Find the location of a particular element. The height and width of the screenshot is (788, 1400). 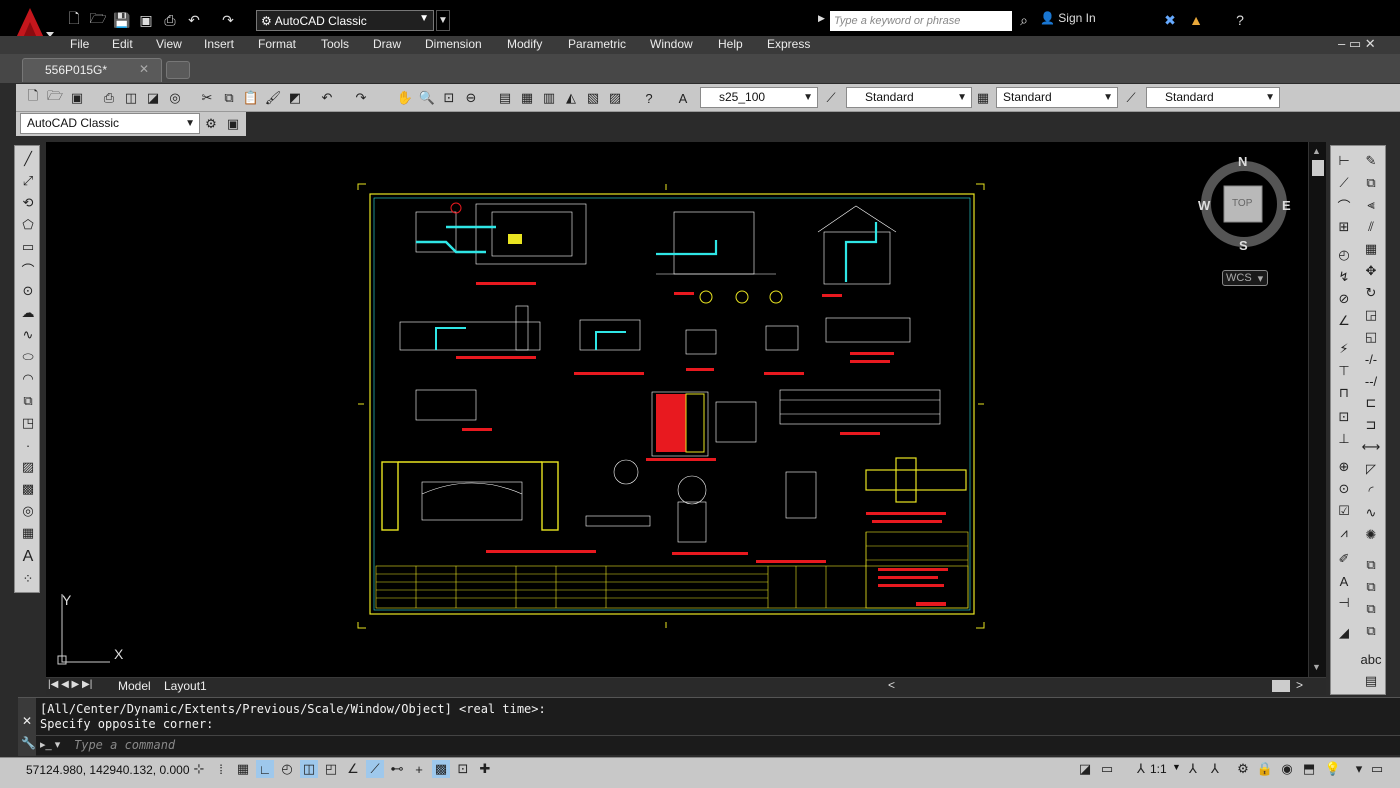

tolerance-icon: ⊡ is located at coordinates (1344, 417).